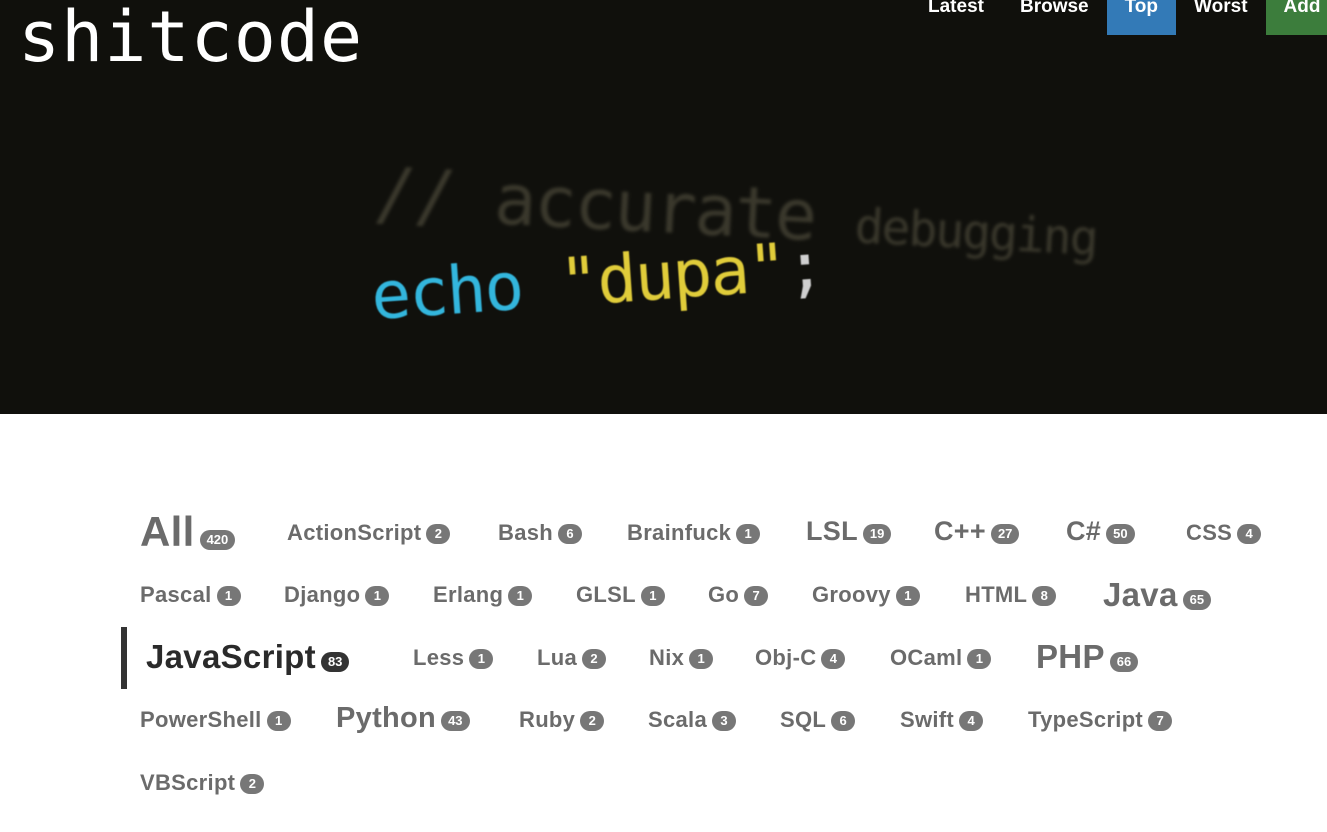 The width and height of the screenshot is (1327, 832). What do you see at coordinates (1005, 534) in the screenshot?
I see `count-badge: 27` at bounding box center [1005, 534].